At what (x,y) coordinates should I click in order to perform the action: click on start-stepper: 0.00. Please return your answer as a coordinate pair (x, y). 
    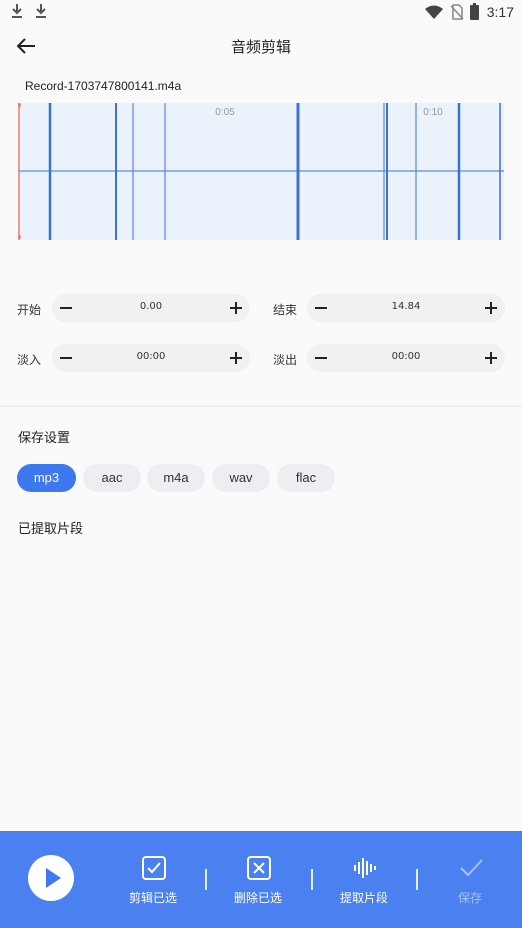
    Looking at the image, I should click on (151, 308).